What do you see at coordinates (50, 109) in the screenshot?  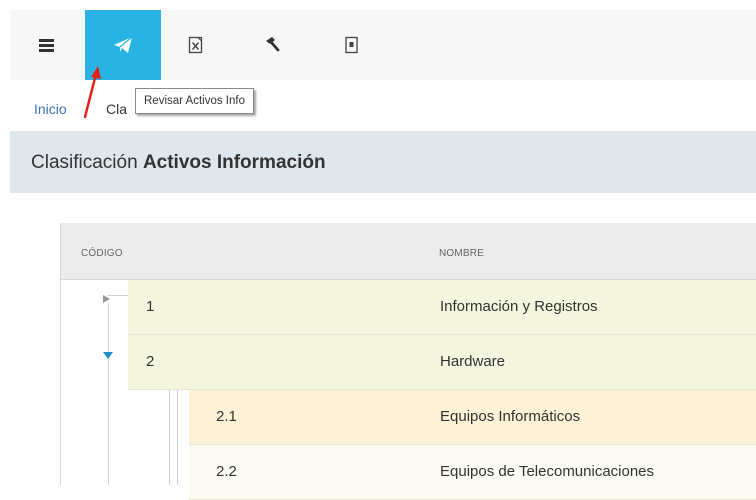 I see `breadcrumb-home-link: Inicio` at bounding box center [50, 109].